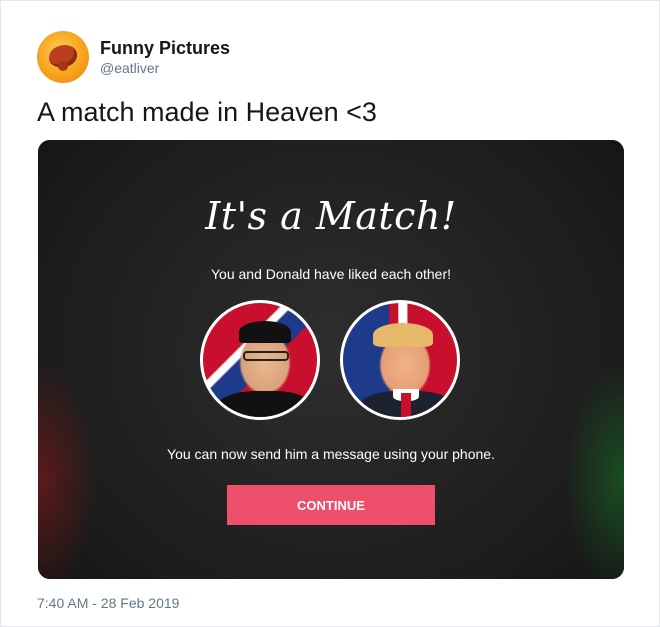 The width and height of the screenshot is (660, 627). I want to click on continue-button: CONTINUE, so click(331, 505).